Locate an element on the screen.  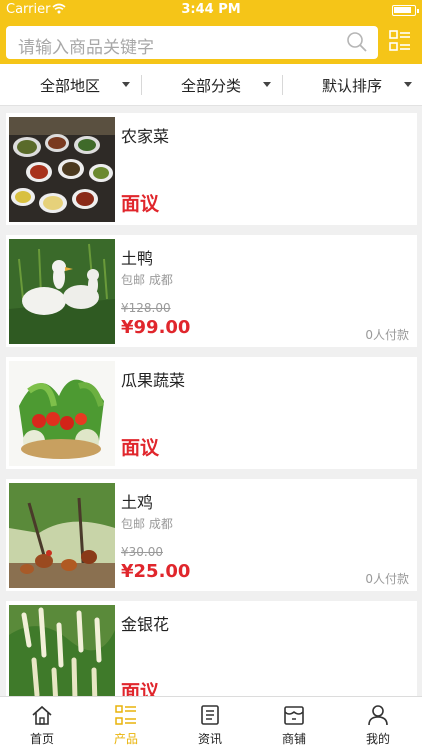
tab-label: 商铺 is located at coordinates (293, 739).